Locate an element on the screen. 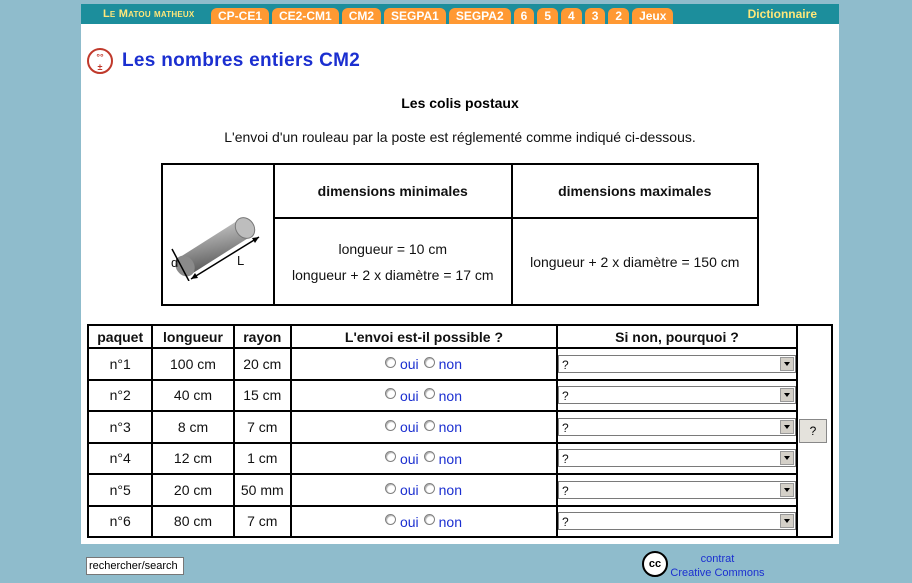 The height and width of the screenshot is (583, 912). table-row: n°3 8 cm 7 cm oui non ? is located at coordinates (442, 427).